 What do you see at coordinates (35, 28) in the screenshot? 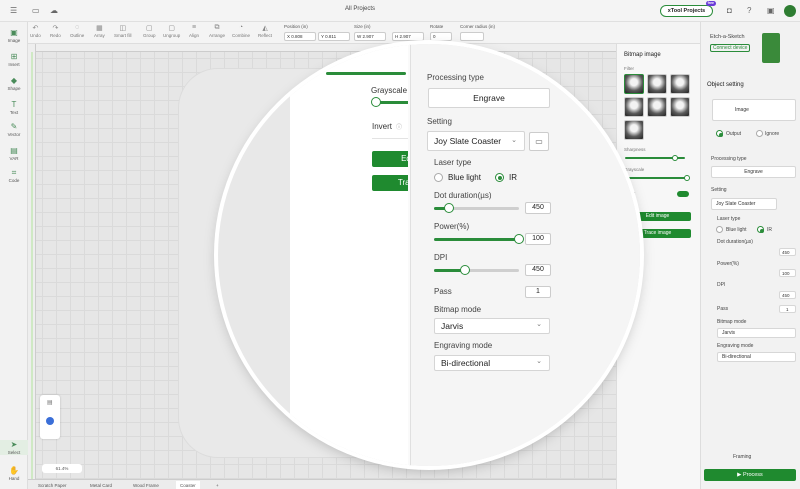
I see `undo-icon: ↶` at bounding box center [35, 28].